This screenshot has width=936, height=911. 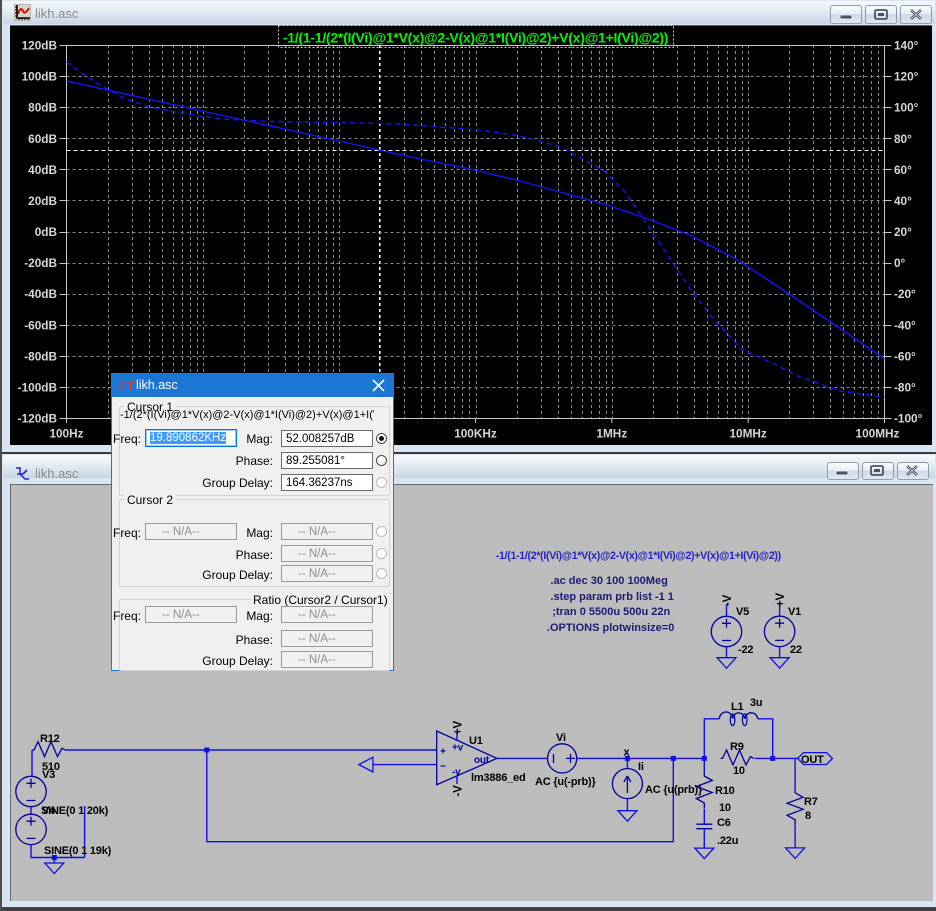 What do you see at coordinates (727, 841) in the screenshot?
I see `svg-text: .22u` at bounding box center [727, 841].